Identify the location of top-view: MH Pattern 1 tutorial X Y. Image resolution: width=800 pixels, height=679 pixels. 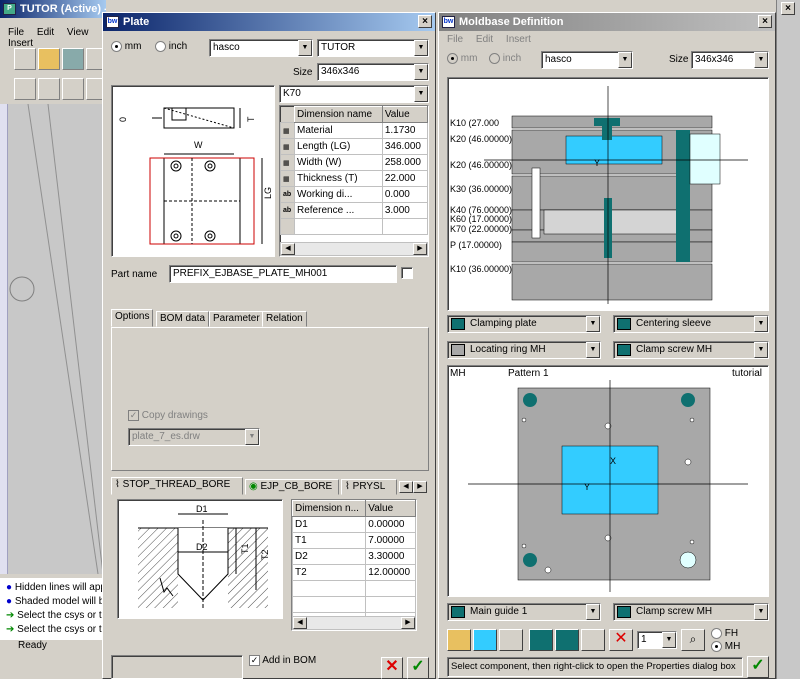
(608, 481).